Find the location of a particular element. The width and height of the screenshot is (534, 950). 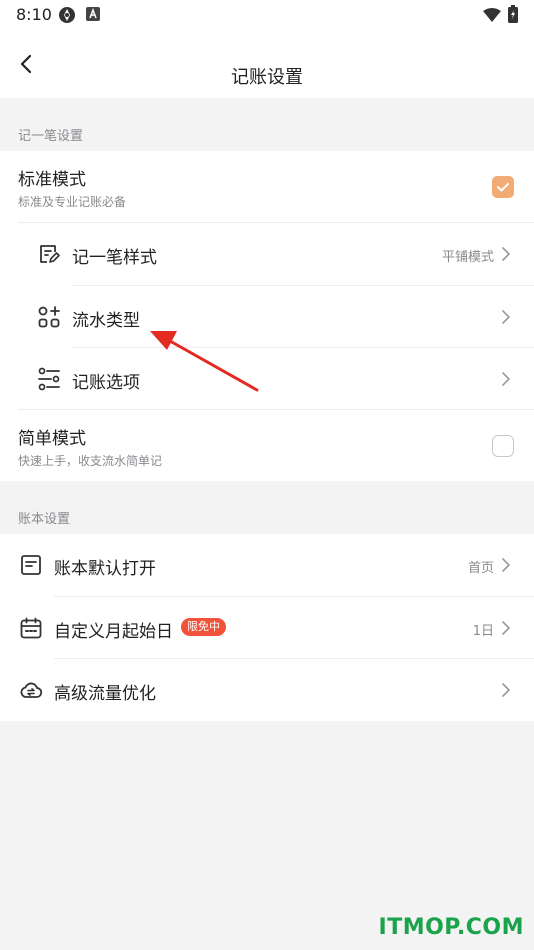

book-default-open-row: 账本默认打开 首页 is located at coordinates (267, 565).